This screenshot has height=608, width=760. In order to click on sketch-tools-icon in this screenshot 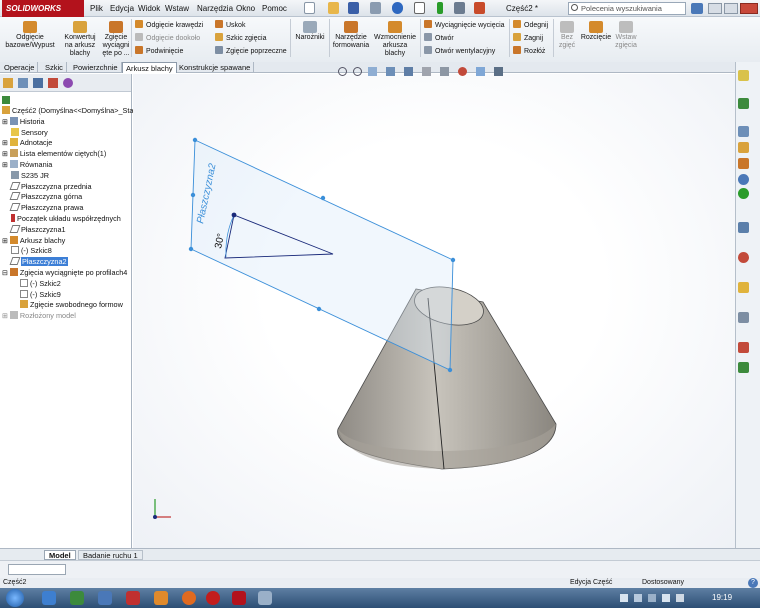, I will do `click(743, 103)`.